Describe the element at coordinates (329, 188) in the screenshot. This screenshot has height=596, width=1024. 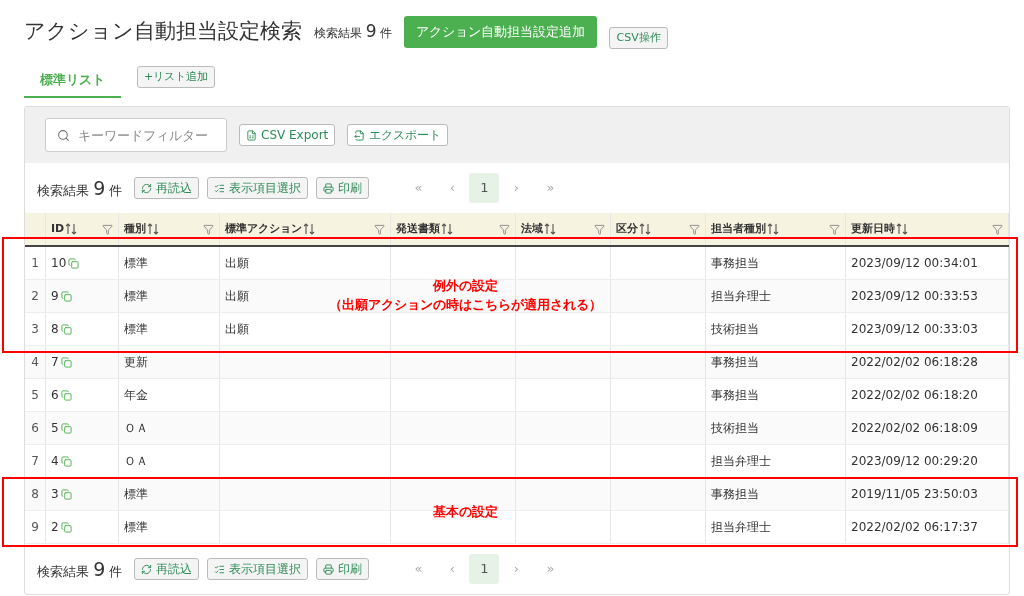
I see `print-icon` at that location.